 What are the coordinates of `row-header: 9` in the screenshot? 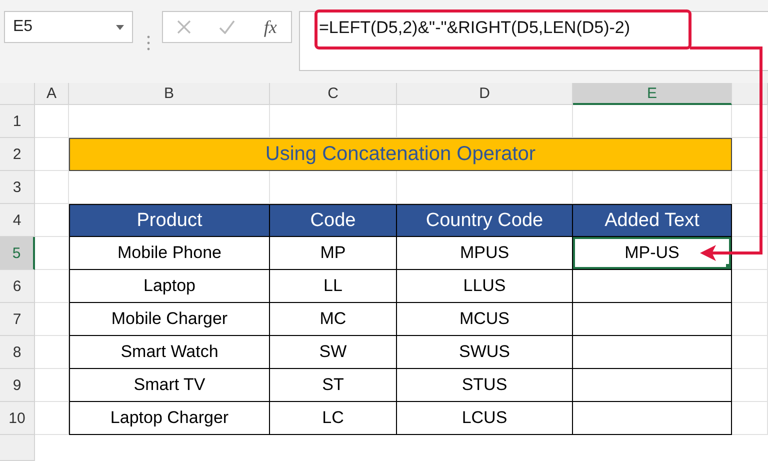 It's located at (17, 385).